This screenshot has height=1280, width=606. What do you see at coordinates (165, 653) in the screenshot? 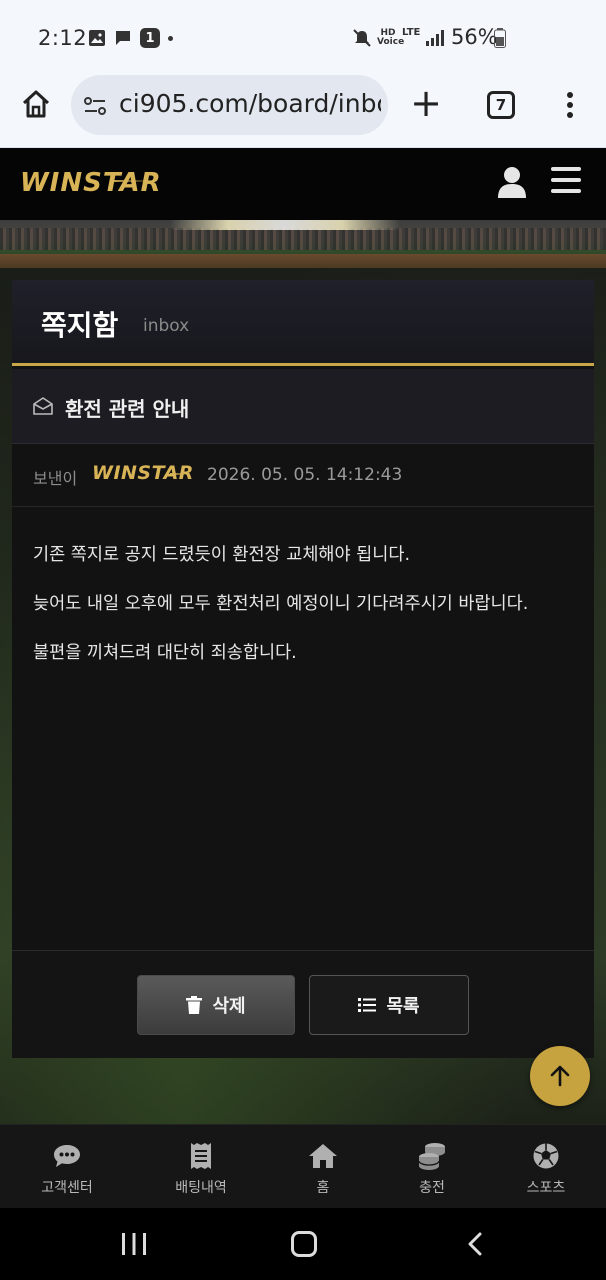
I see `message-line: 불편을 끼쳐드려 대단히 죄송합니다.` at bounding box center [165, 653].